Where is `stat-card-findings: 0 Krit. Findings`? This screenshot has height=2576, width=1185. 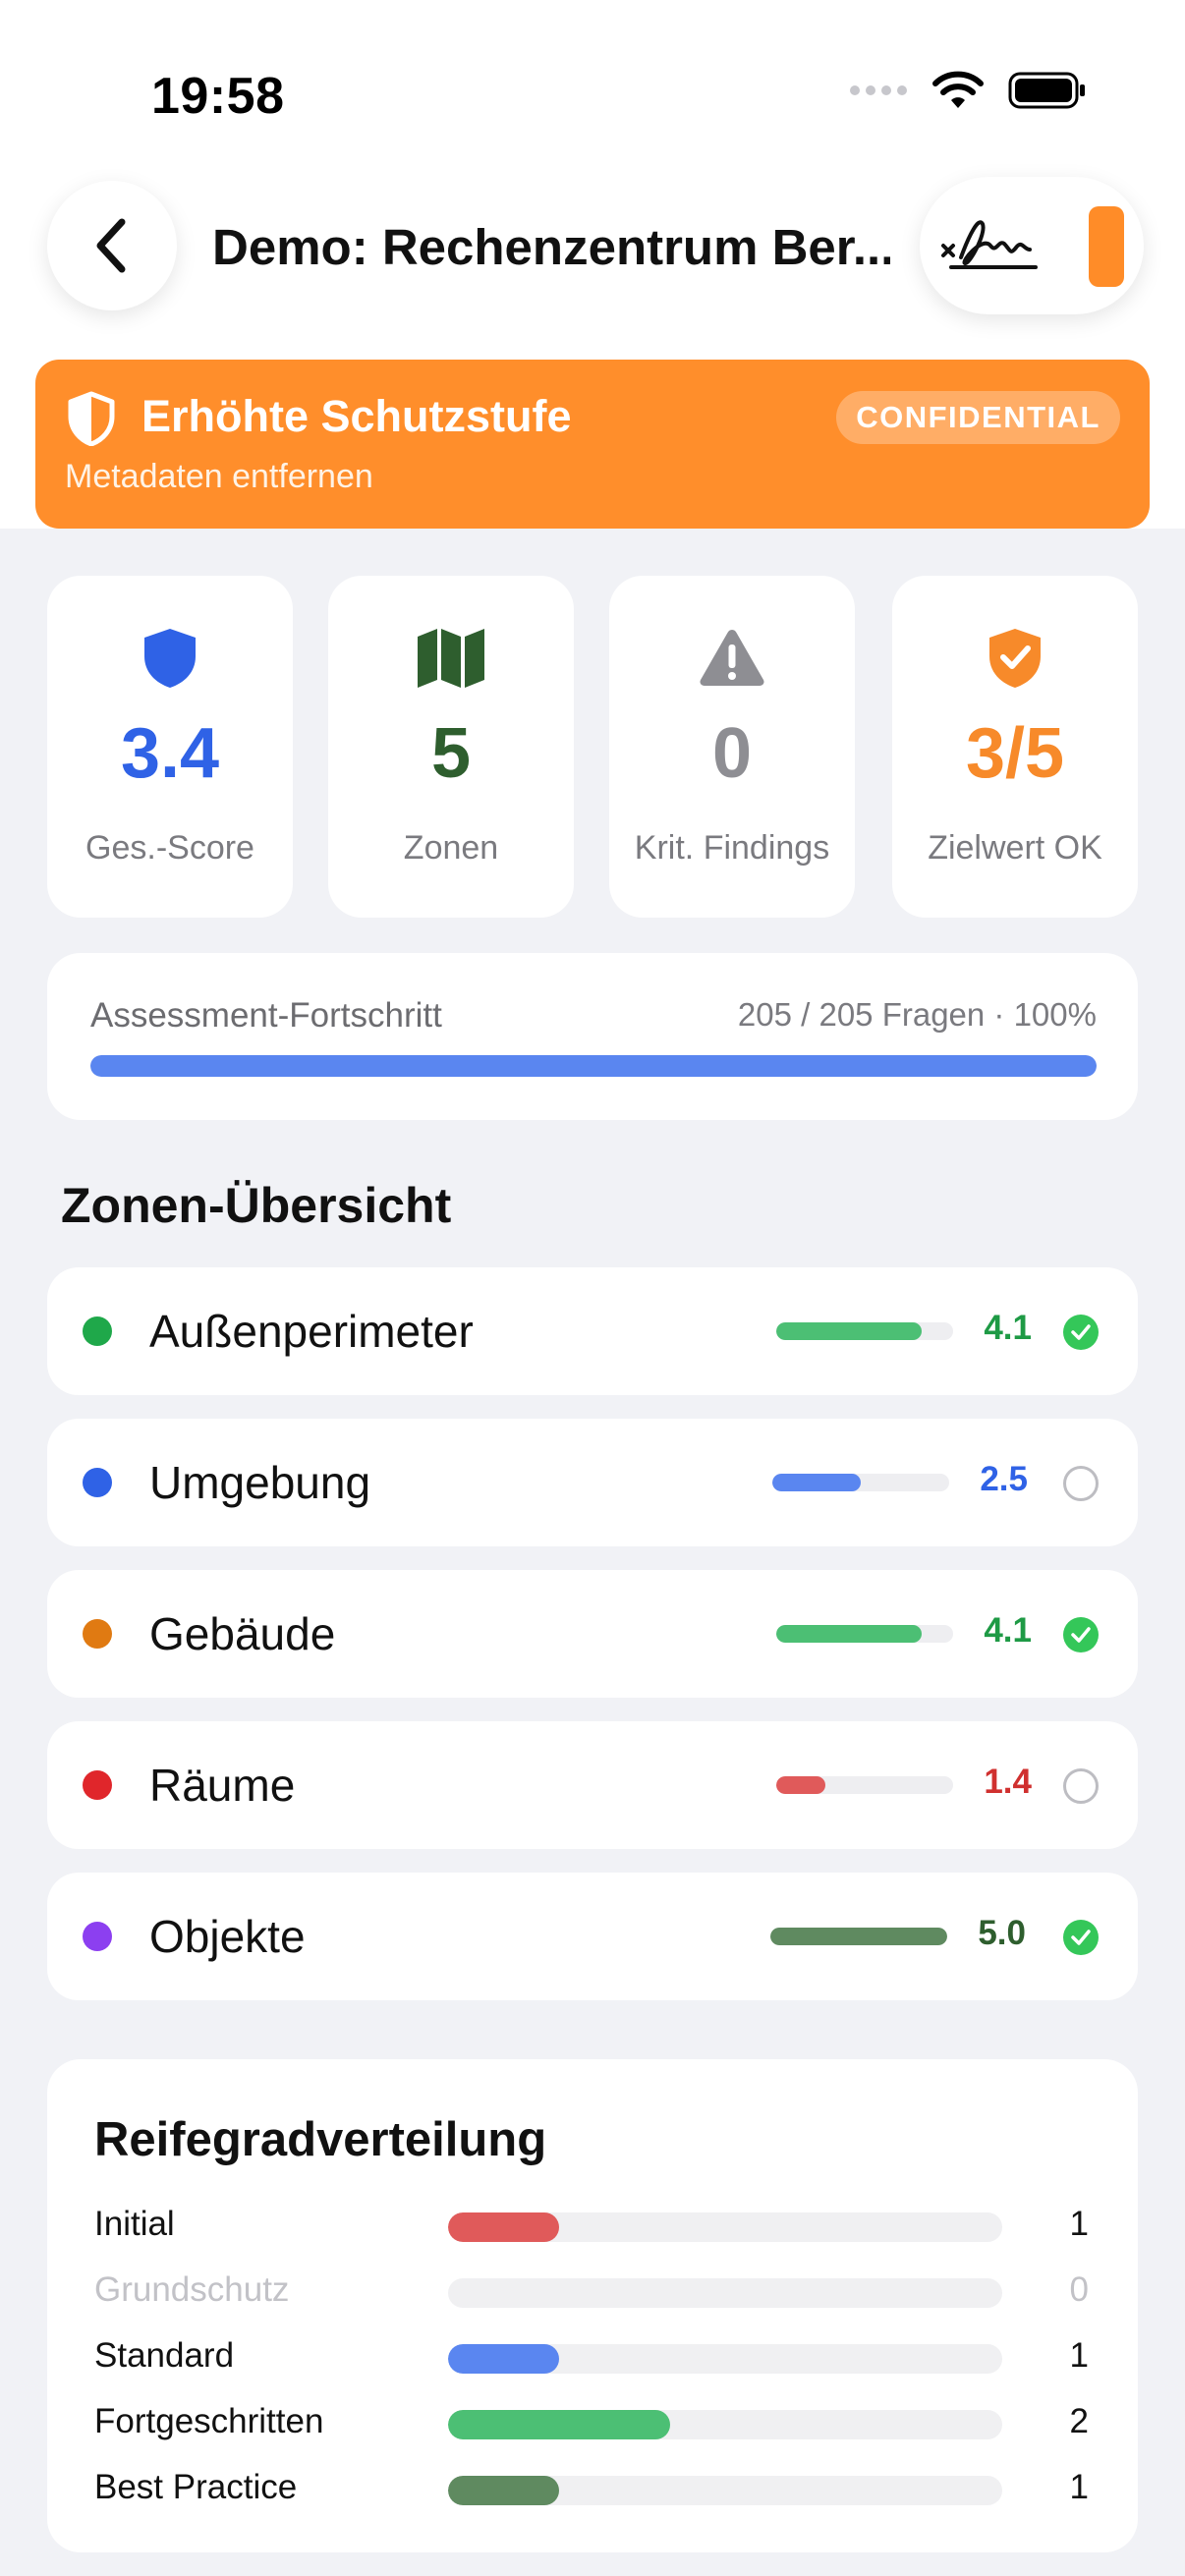 stat-card-findings: 0 Krit. Findings is located at coordinates (732, 747).